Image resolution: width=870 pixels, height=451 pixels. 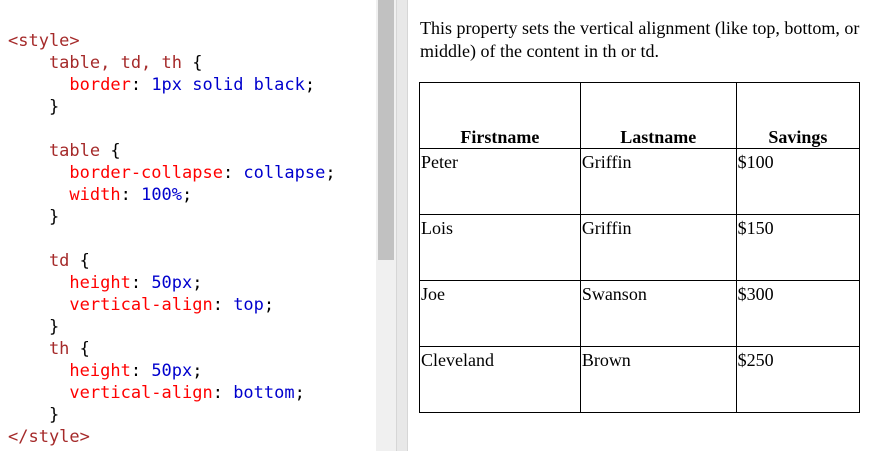 What do you see at coordinates (172, 41) in the screenshot?
I see `code-line: <style>` at bounding box center [172, 41].